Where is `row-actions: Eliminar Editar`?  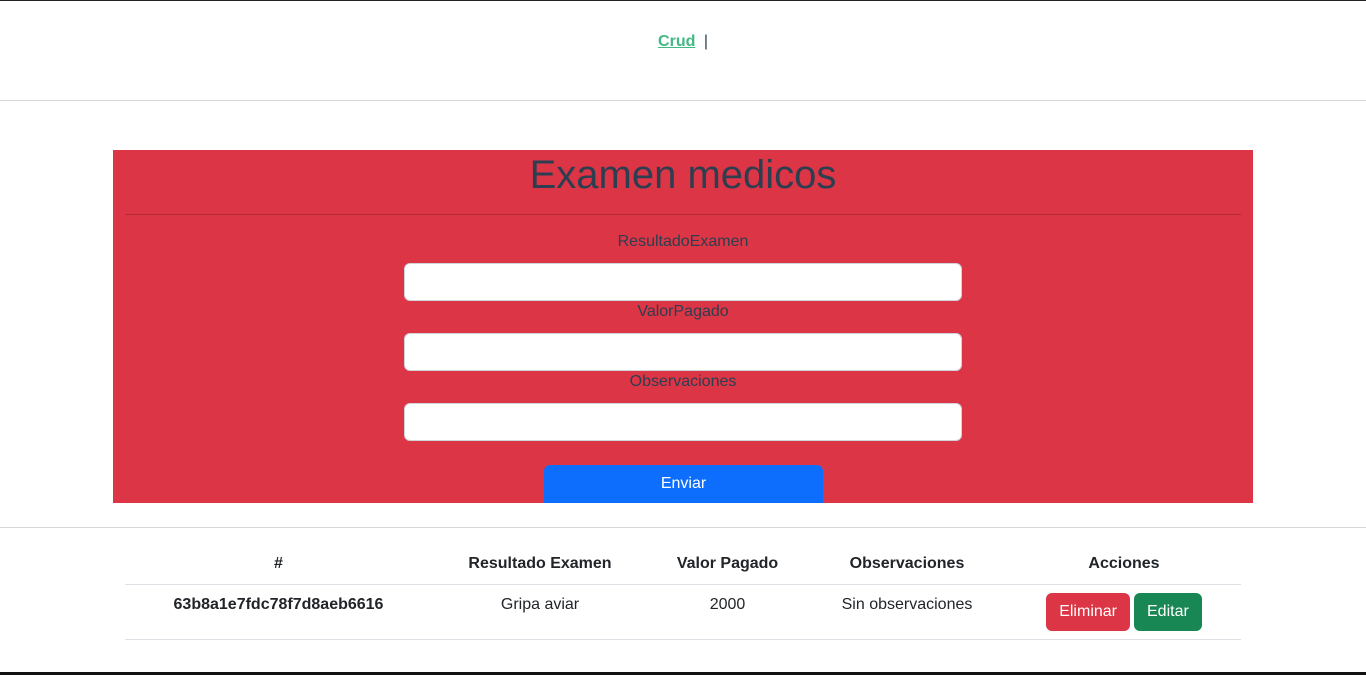
row-actions: Eliminar Editar is located at coordinates (1124, 612).